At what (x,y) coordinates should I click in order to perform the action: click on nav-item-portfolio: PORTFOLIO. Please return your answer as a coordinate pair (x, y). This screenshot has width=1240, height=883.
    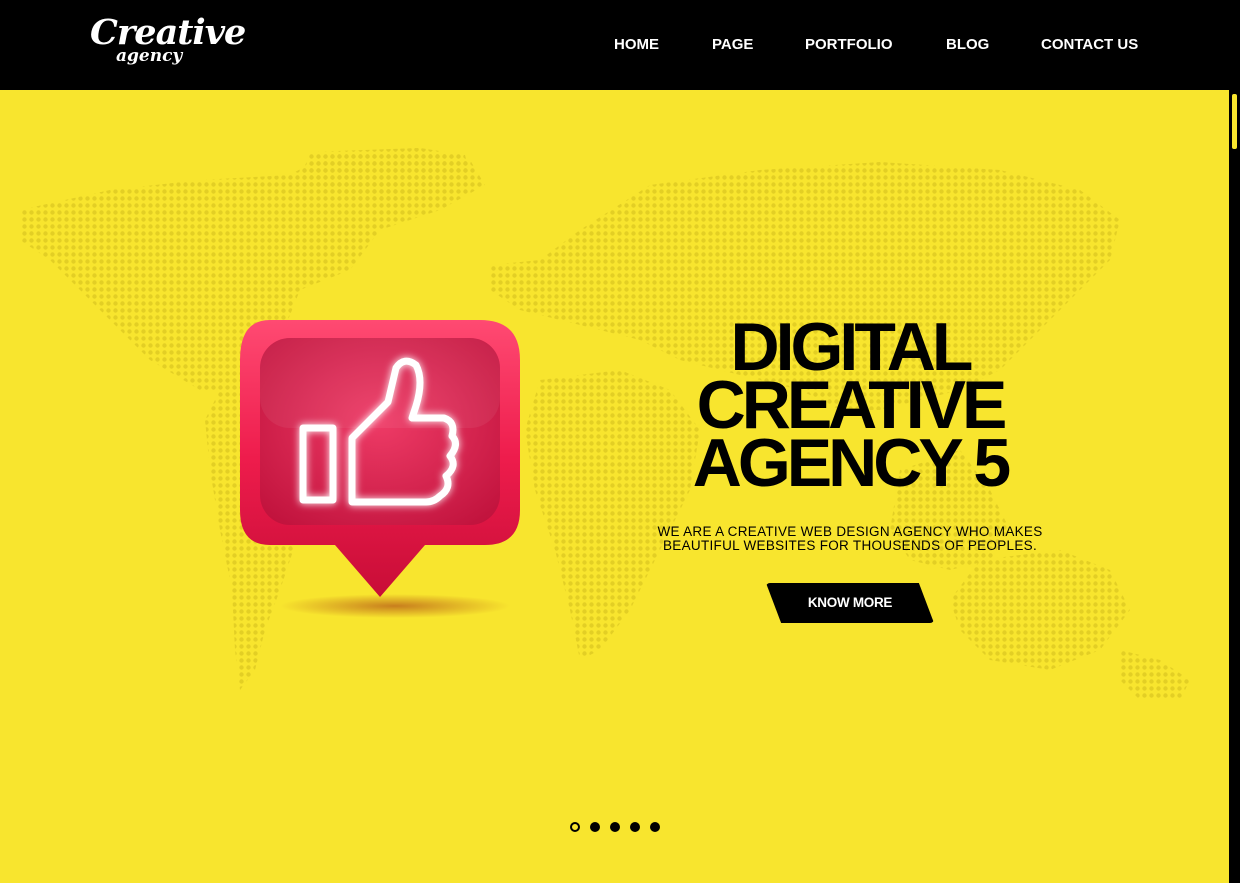
    Looking at the image, I should click on (849, 45).